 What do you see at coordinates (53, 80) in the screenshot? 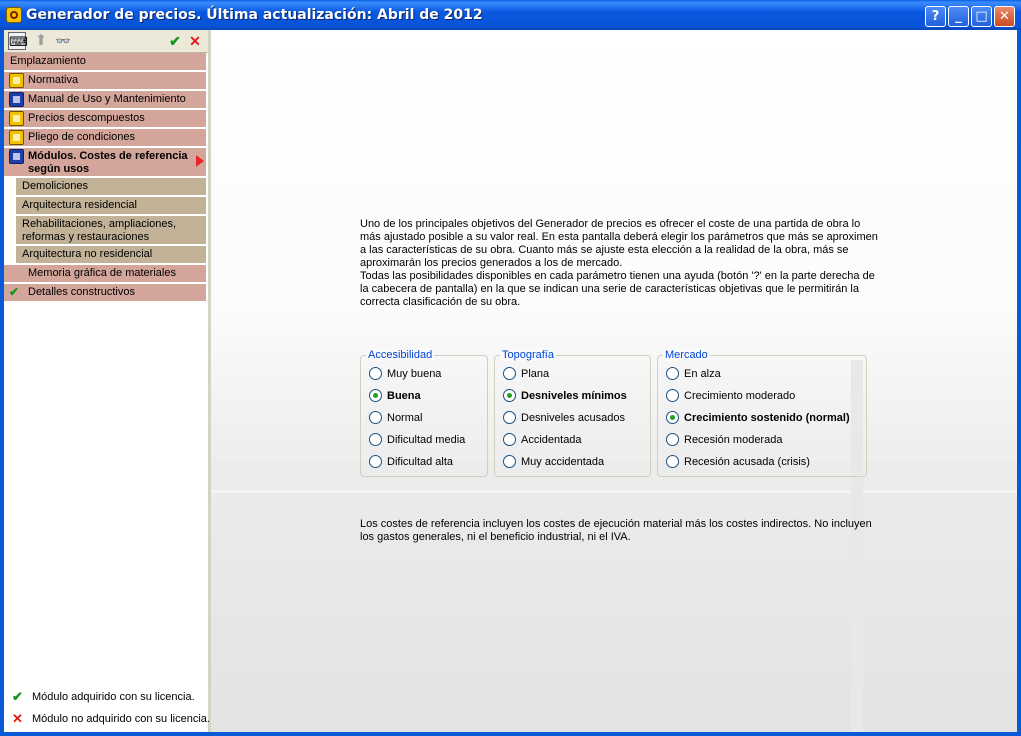
I see `sidebar-item-label: Normativa` at bounding box center [53, 80].